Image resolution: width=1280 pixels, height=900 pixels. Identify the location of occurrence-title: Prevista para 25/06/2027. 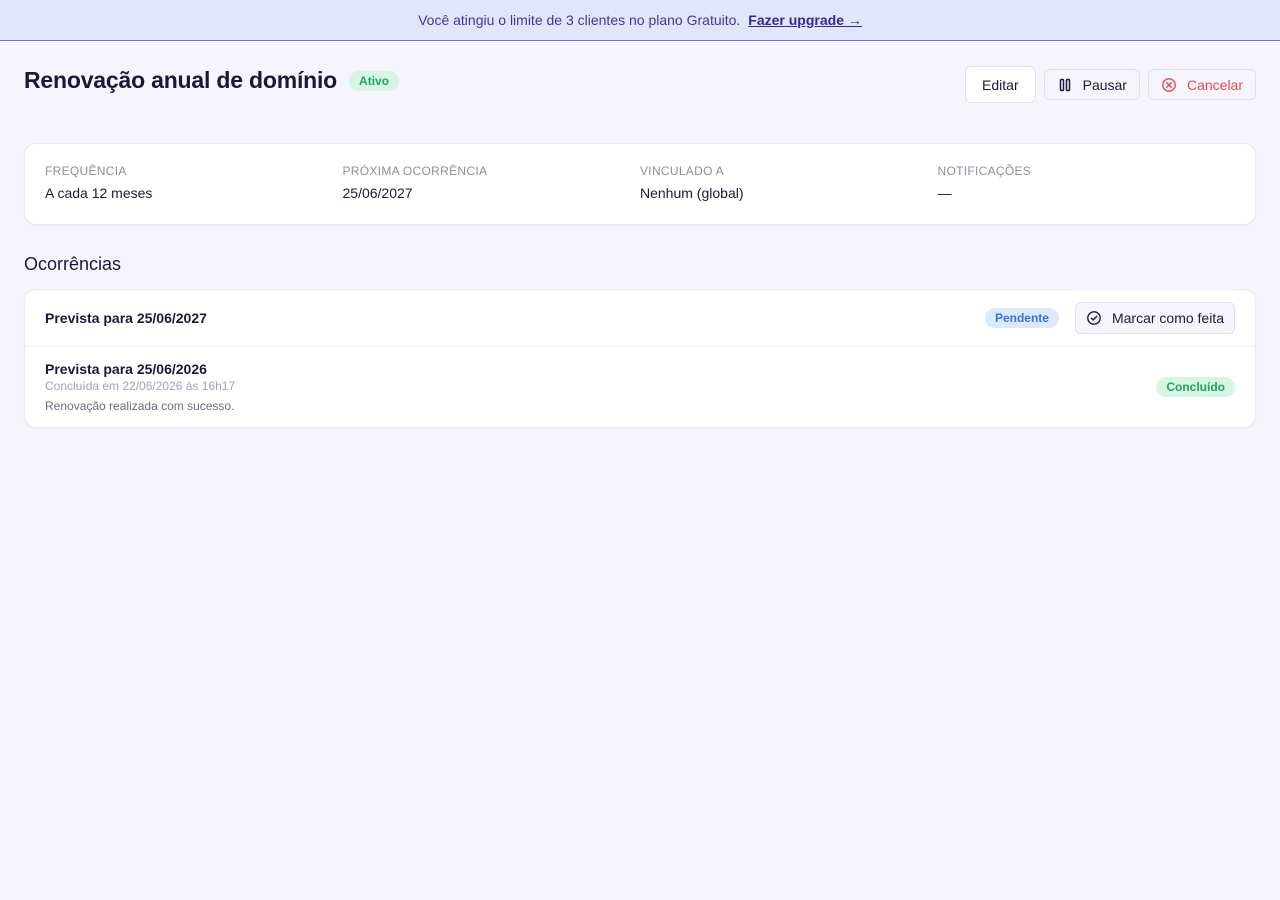
(126, 318).